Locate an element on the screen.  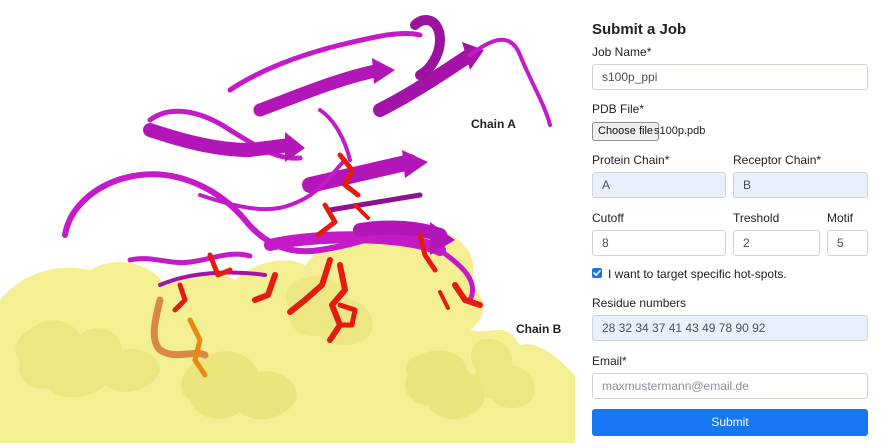
residue-numbers-label: Residue numbers is located at coordinates (639, 303).